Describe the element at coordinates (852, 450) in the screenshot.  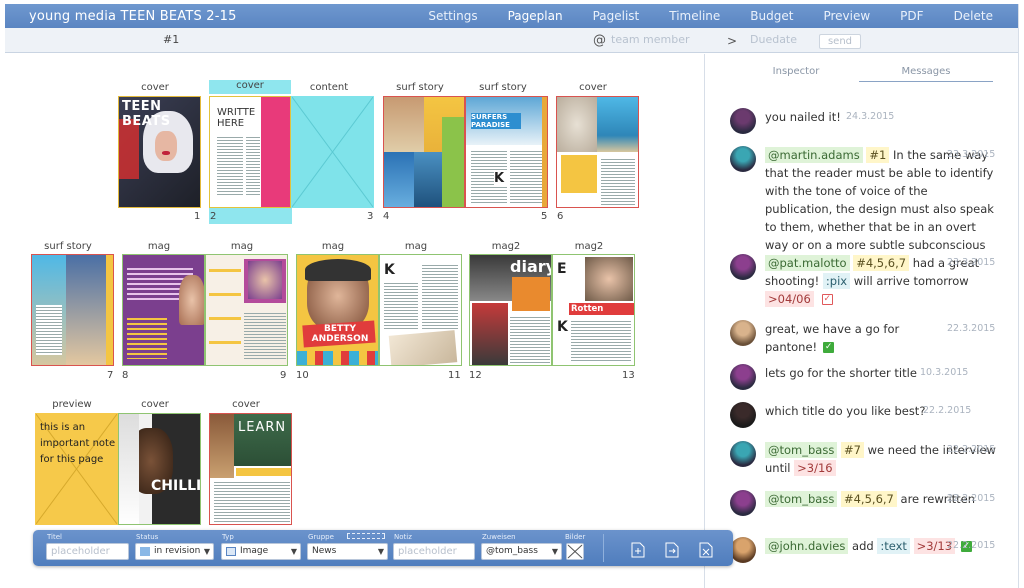
I see `page-tag: #7` at that location.